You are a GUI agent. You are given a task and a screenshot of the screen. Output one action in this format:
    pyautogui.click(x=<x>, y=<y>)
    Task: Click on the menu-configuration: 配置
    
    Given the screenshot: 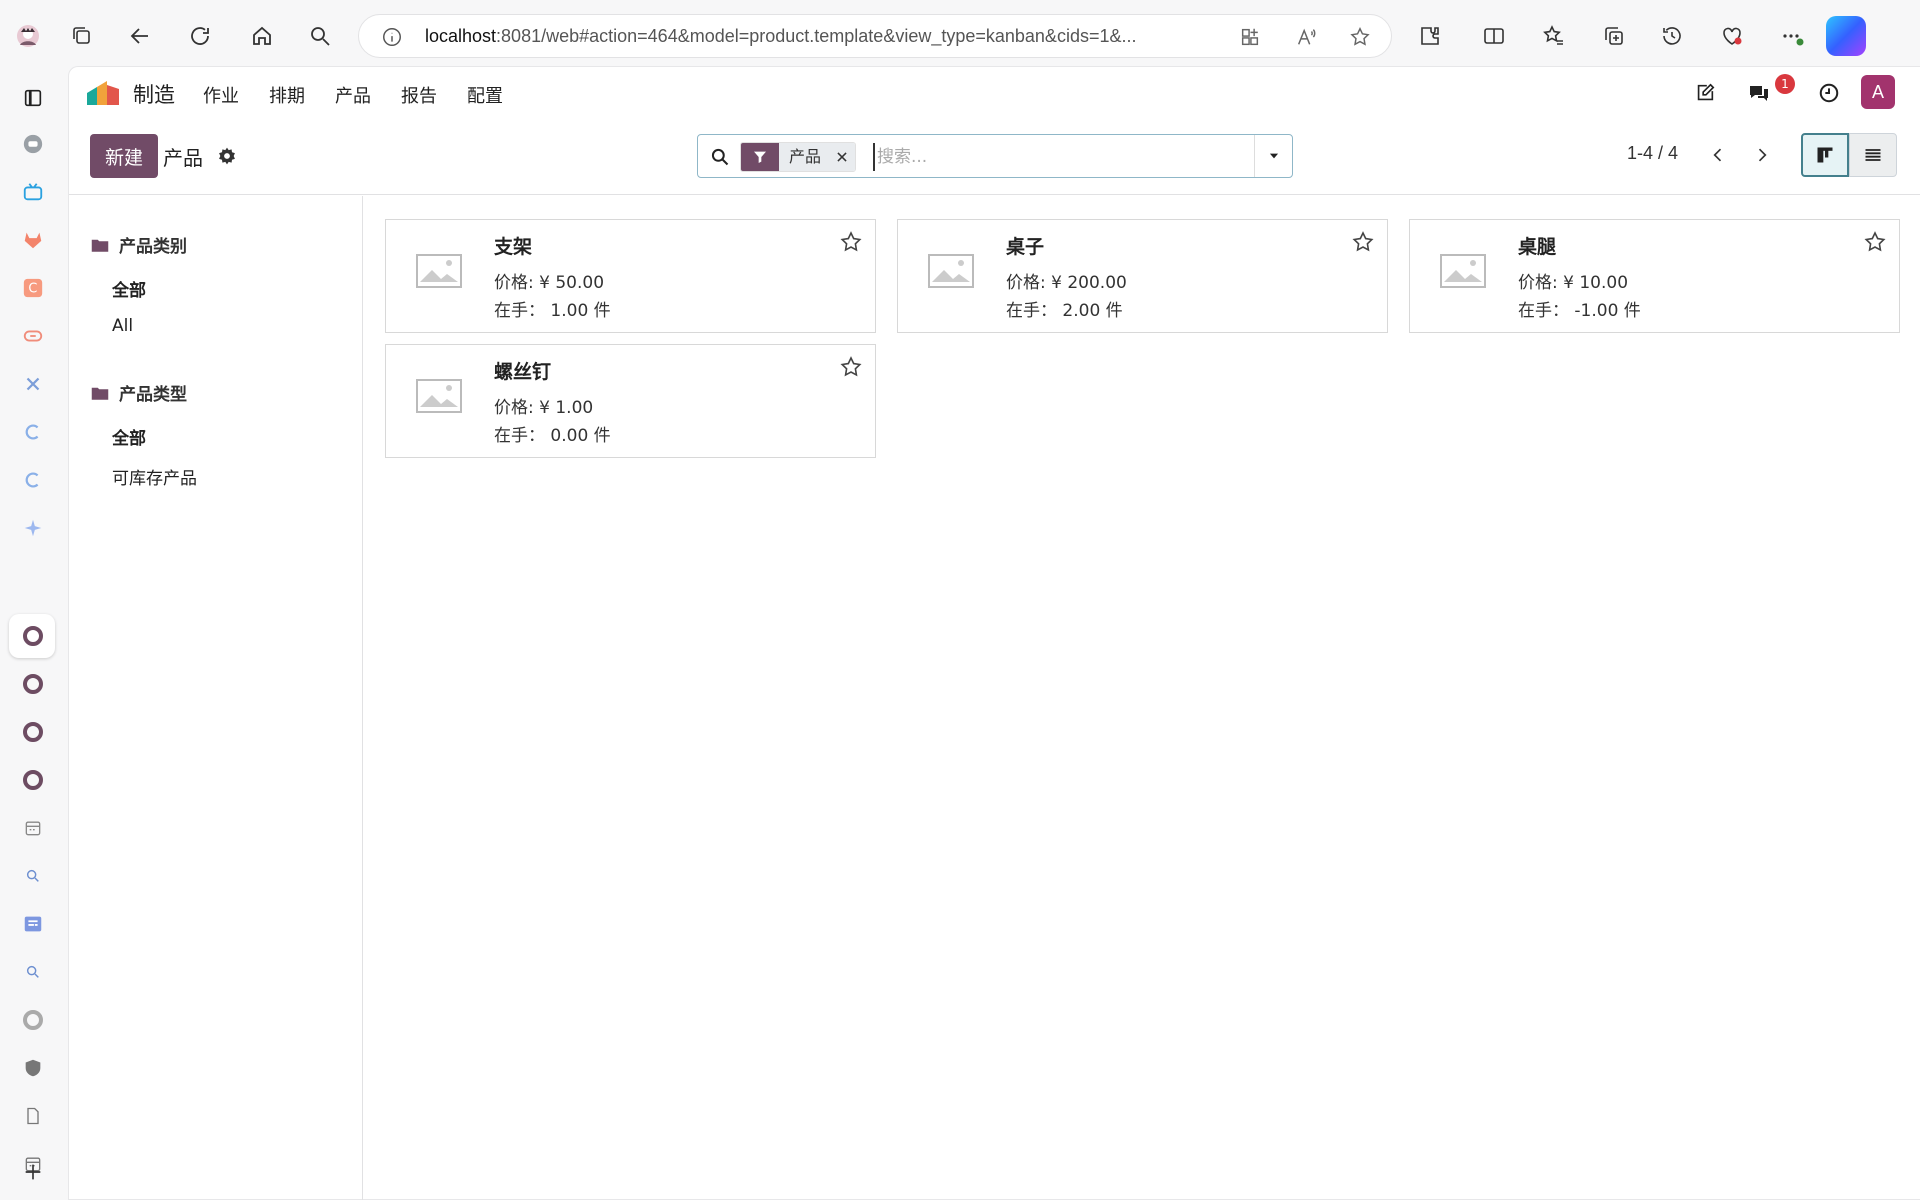 What is the action you would take?
    pyautogui.click(x=485, y=95)
    